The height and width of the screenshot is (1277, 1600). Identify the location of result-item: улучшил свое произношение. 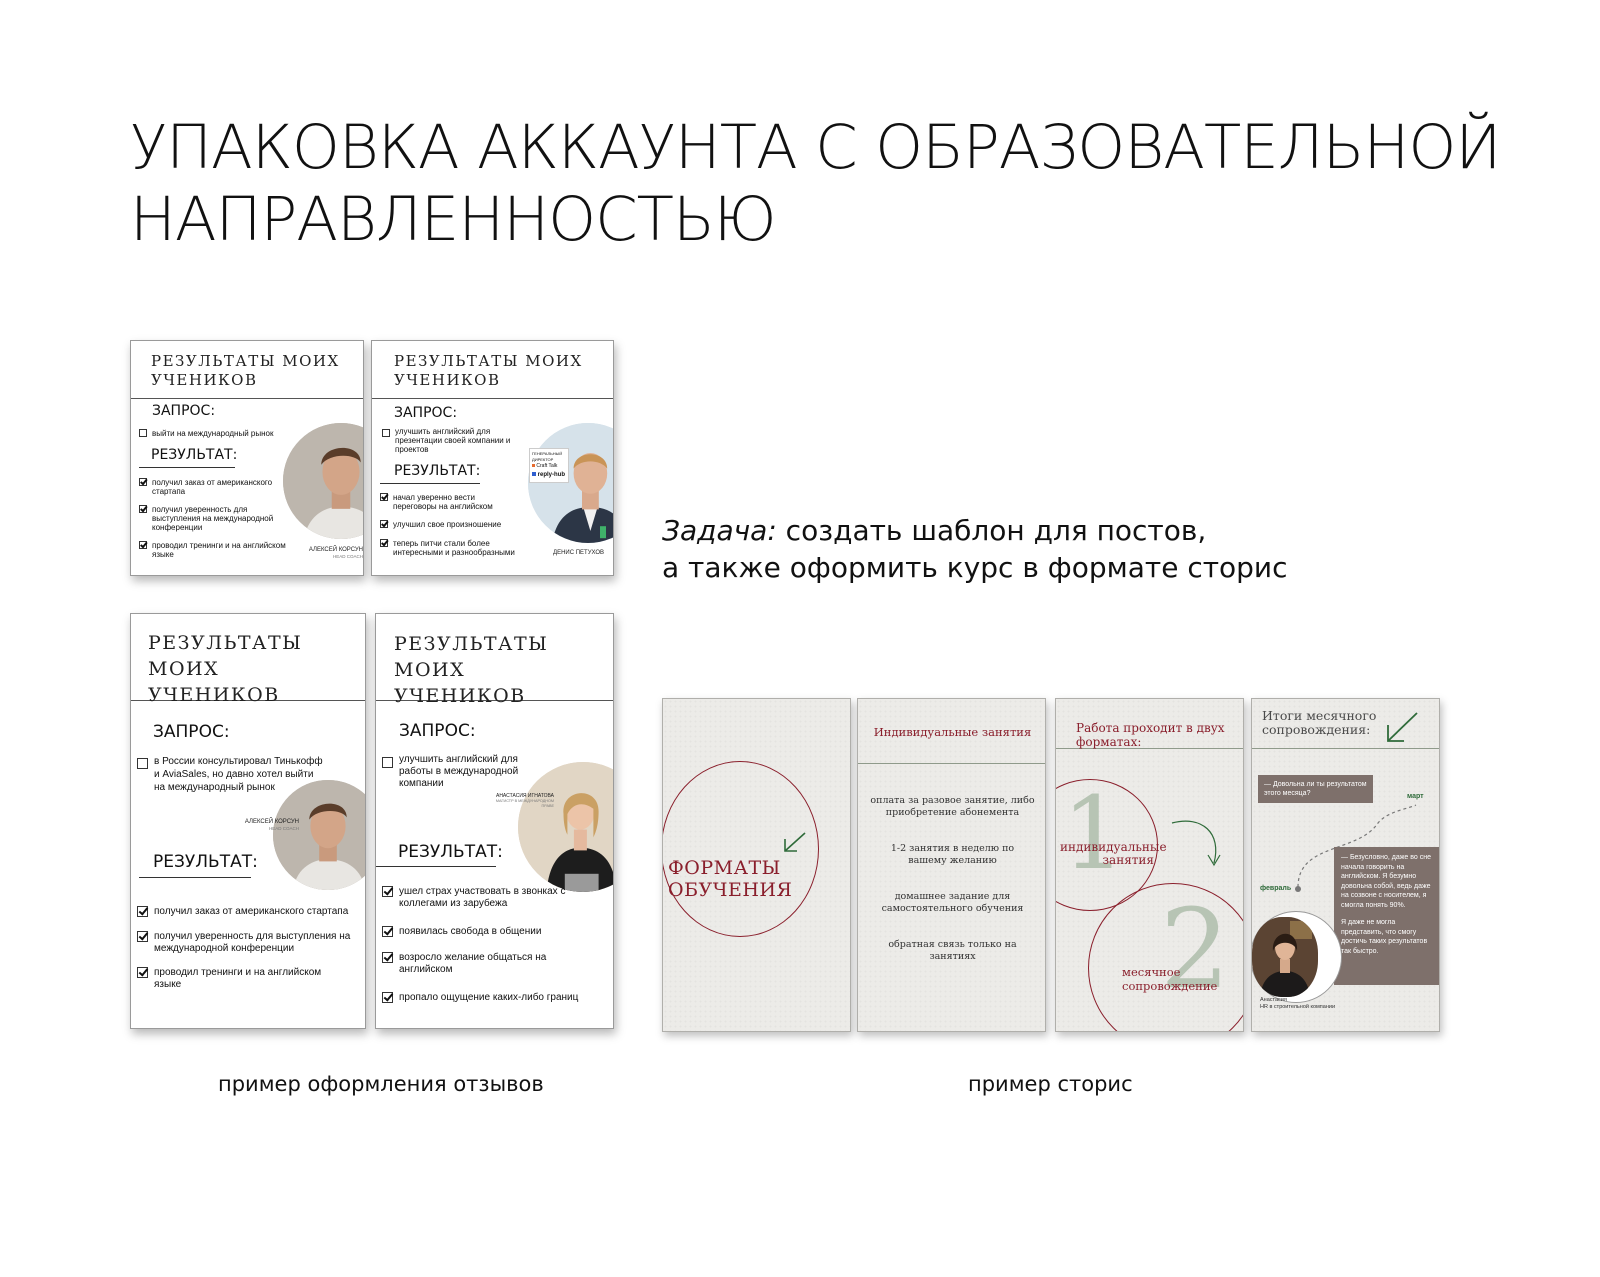
(455, 524).